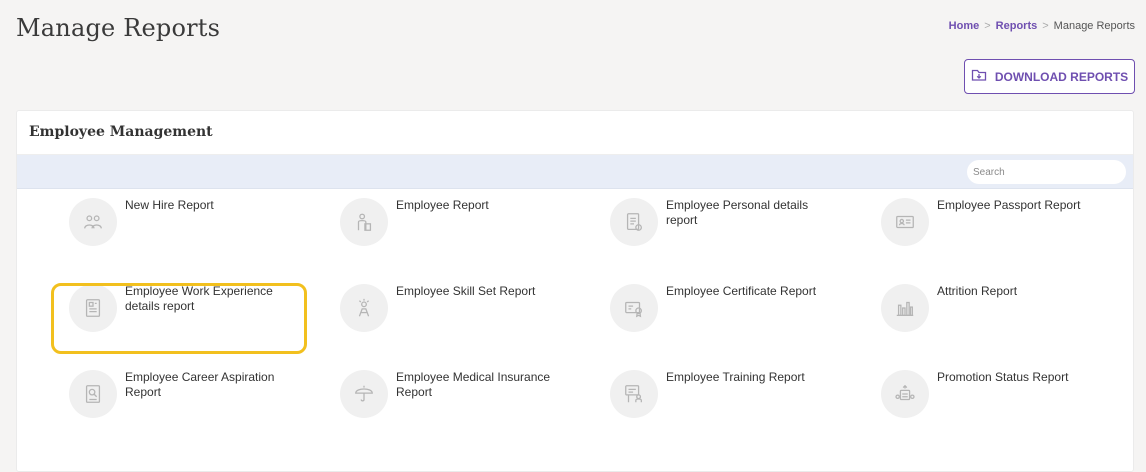 This screenshot has width=1146, height=472. What do you see at coordinates (1003, 377) in the screenshot?
I see `report-label: Promotion Status Report` at bounding box center [1003, 377].